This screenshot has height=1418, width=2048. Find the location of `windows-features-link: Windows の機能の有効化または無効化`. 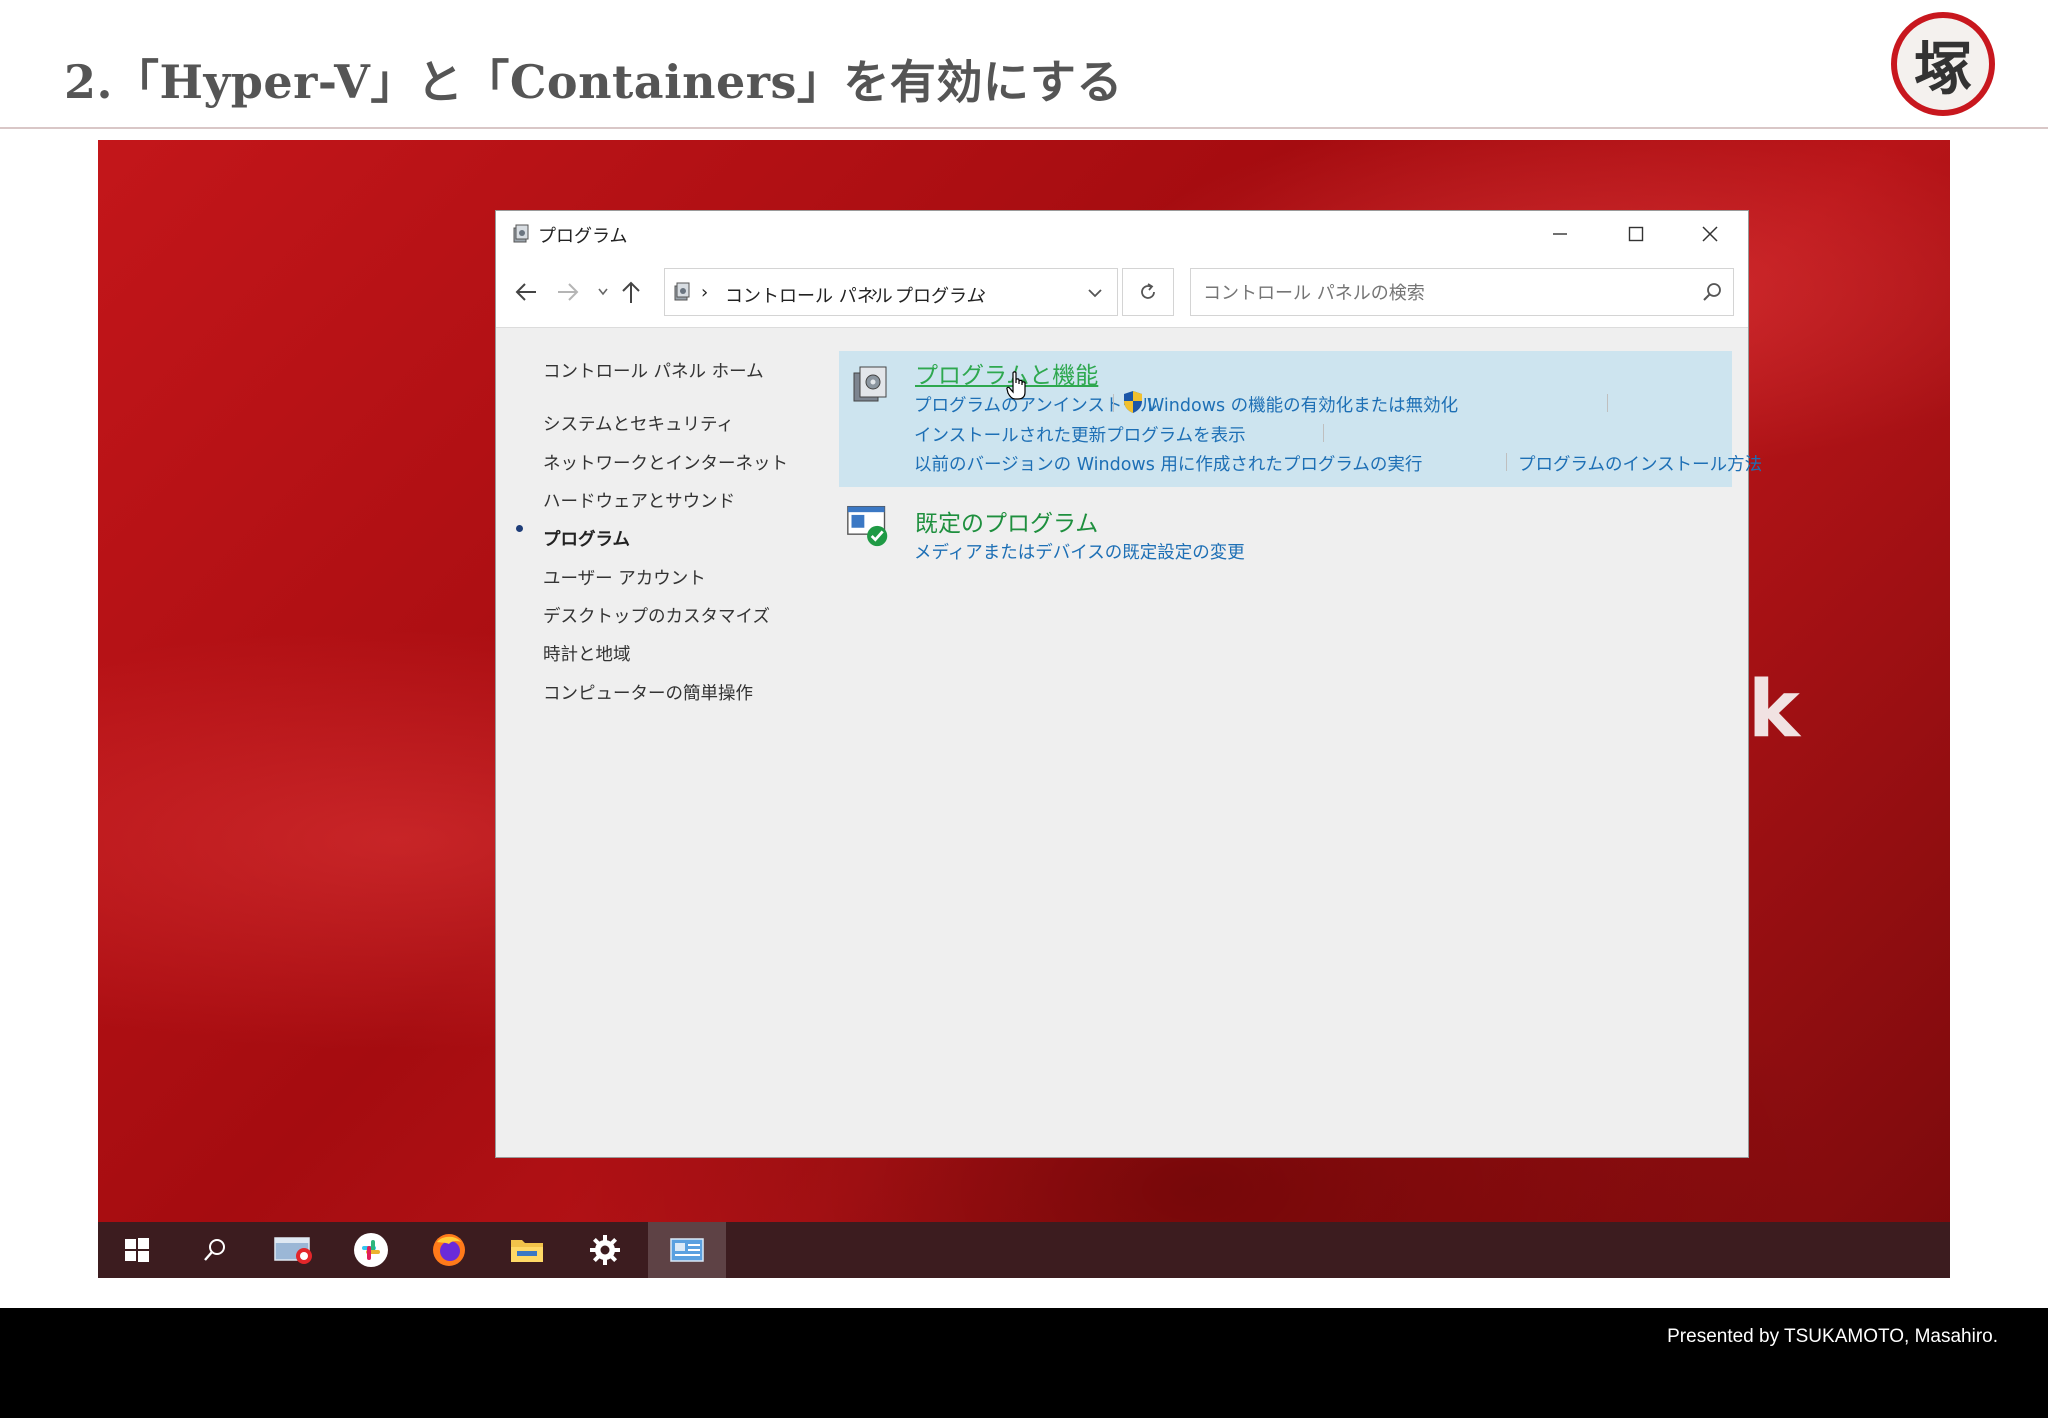

windows-features-link: Windows の機能の有効化または無効化 is located at coordinates (1302, 404).